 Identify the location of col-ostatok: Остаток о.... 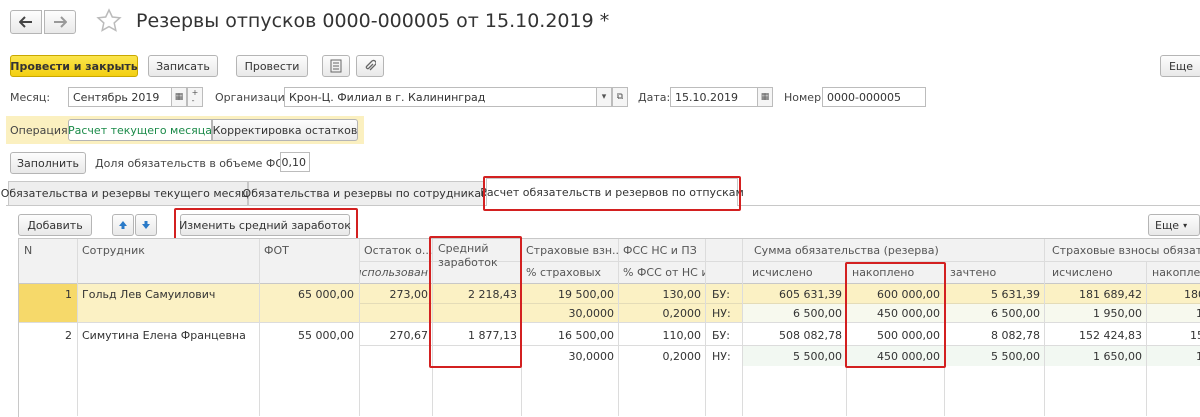
(396, 250).